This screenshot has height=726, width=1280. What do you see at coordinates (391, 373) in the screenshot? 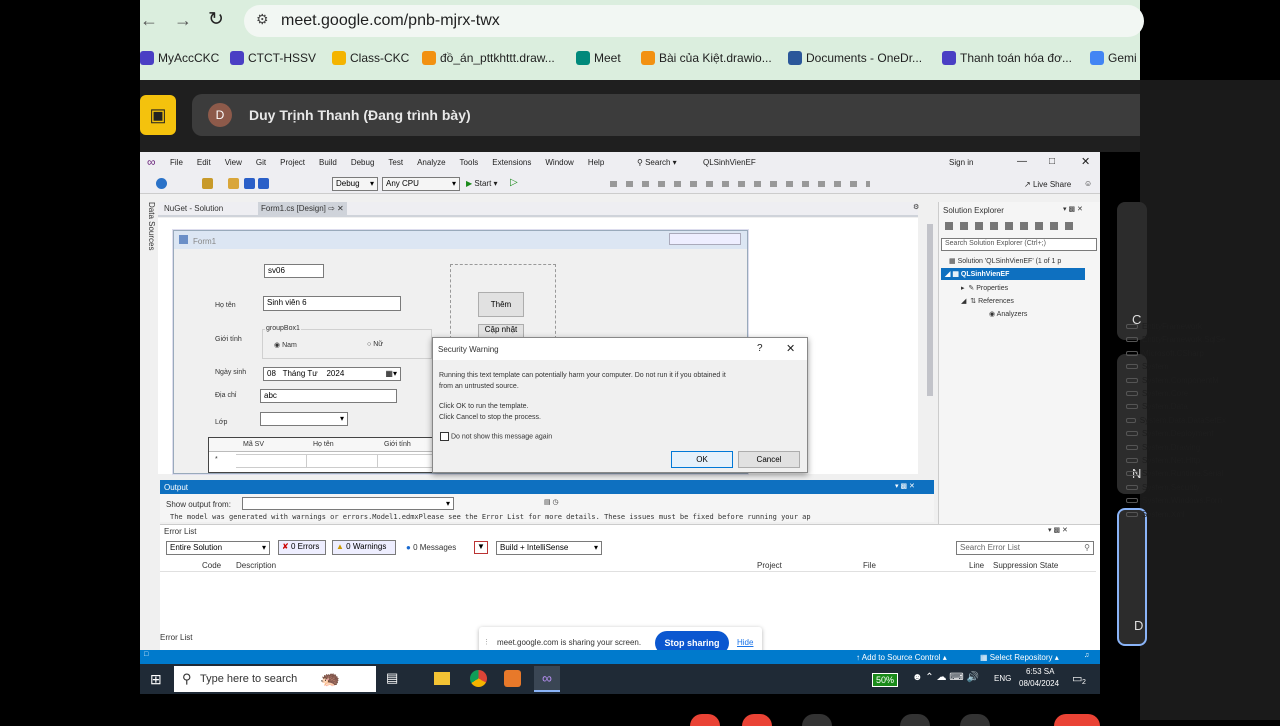
I see `calendar-icon: ▦▾` at bounding box center [391, 373].